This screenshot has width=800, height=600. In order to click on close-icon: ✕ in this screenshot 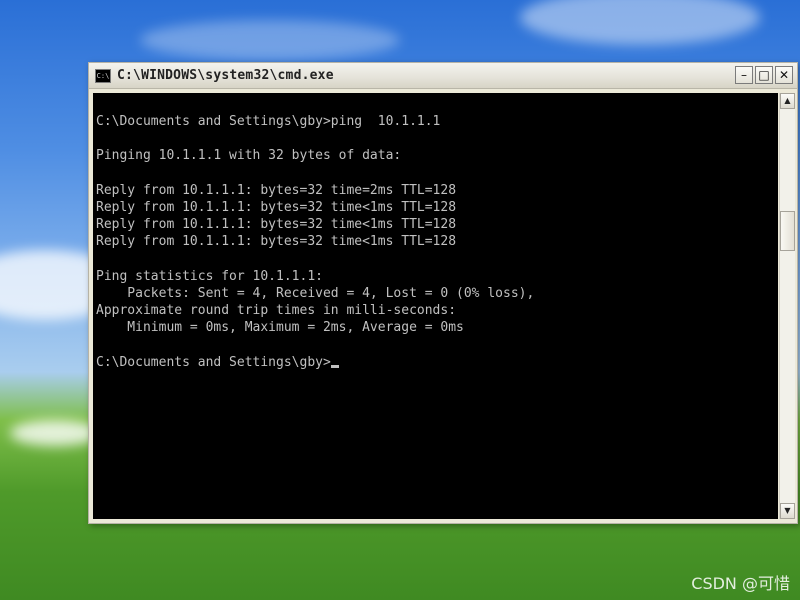, I will do `click(784, 75)`.